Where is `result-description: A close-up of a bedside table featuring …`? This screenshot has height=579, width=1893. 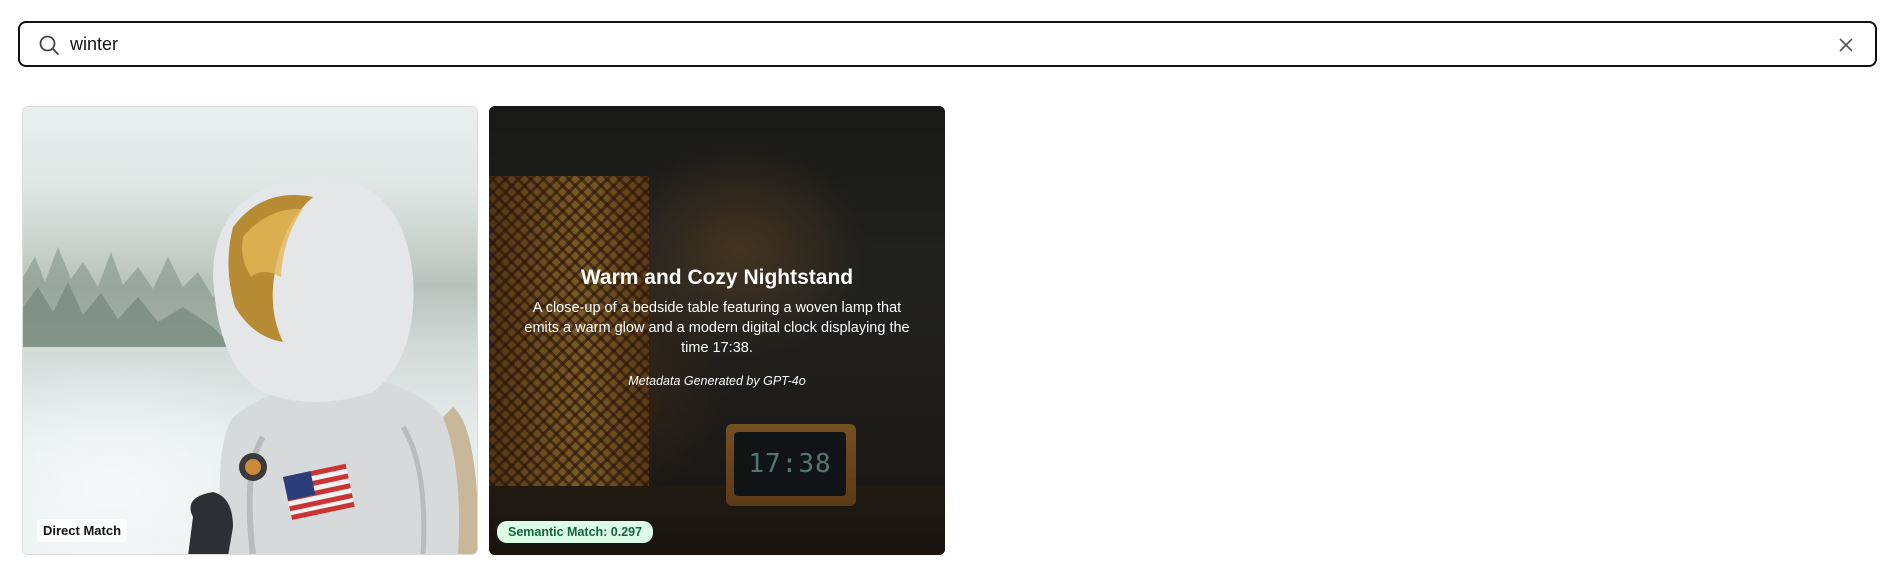
result-description: A close-up of a bedside table featuring … is located at coordinates (717, 328).